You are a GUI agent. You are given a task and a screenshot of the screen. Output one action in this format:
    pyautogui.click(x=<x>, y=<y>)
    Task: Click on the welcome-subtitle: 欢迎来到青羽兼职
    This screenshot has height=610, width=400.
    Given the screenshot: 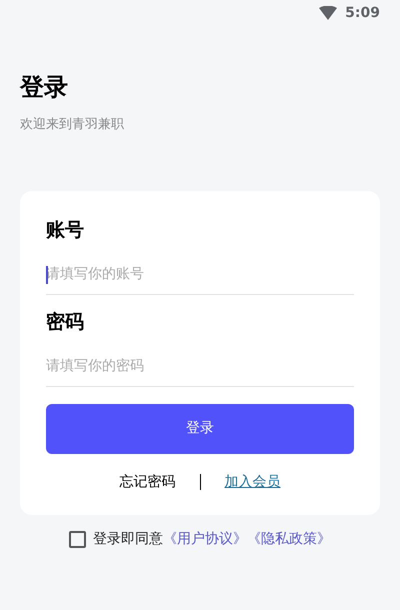 What is the action you would take?
    pyautogui.click(x=72, y=125)
    